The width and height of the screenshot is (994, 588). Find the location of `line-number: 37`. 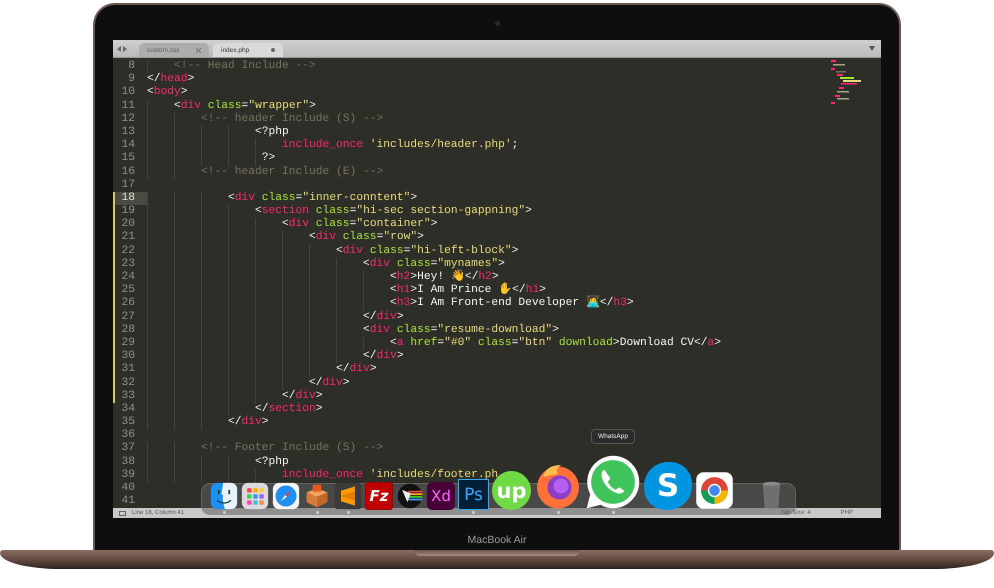

line-number: 37 is located at coordinates (128, 449).